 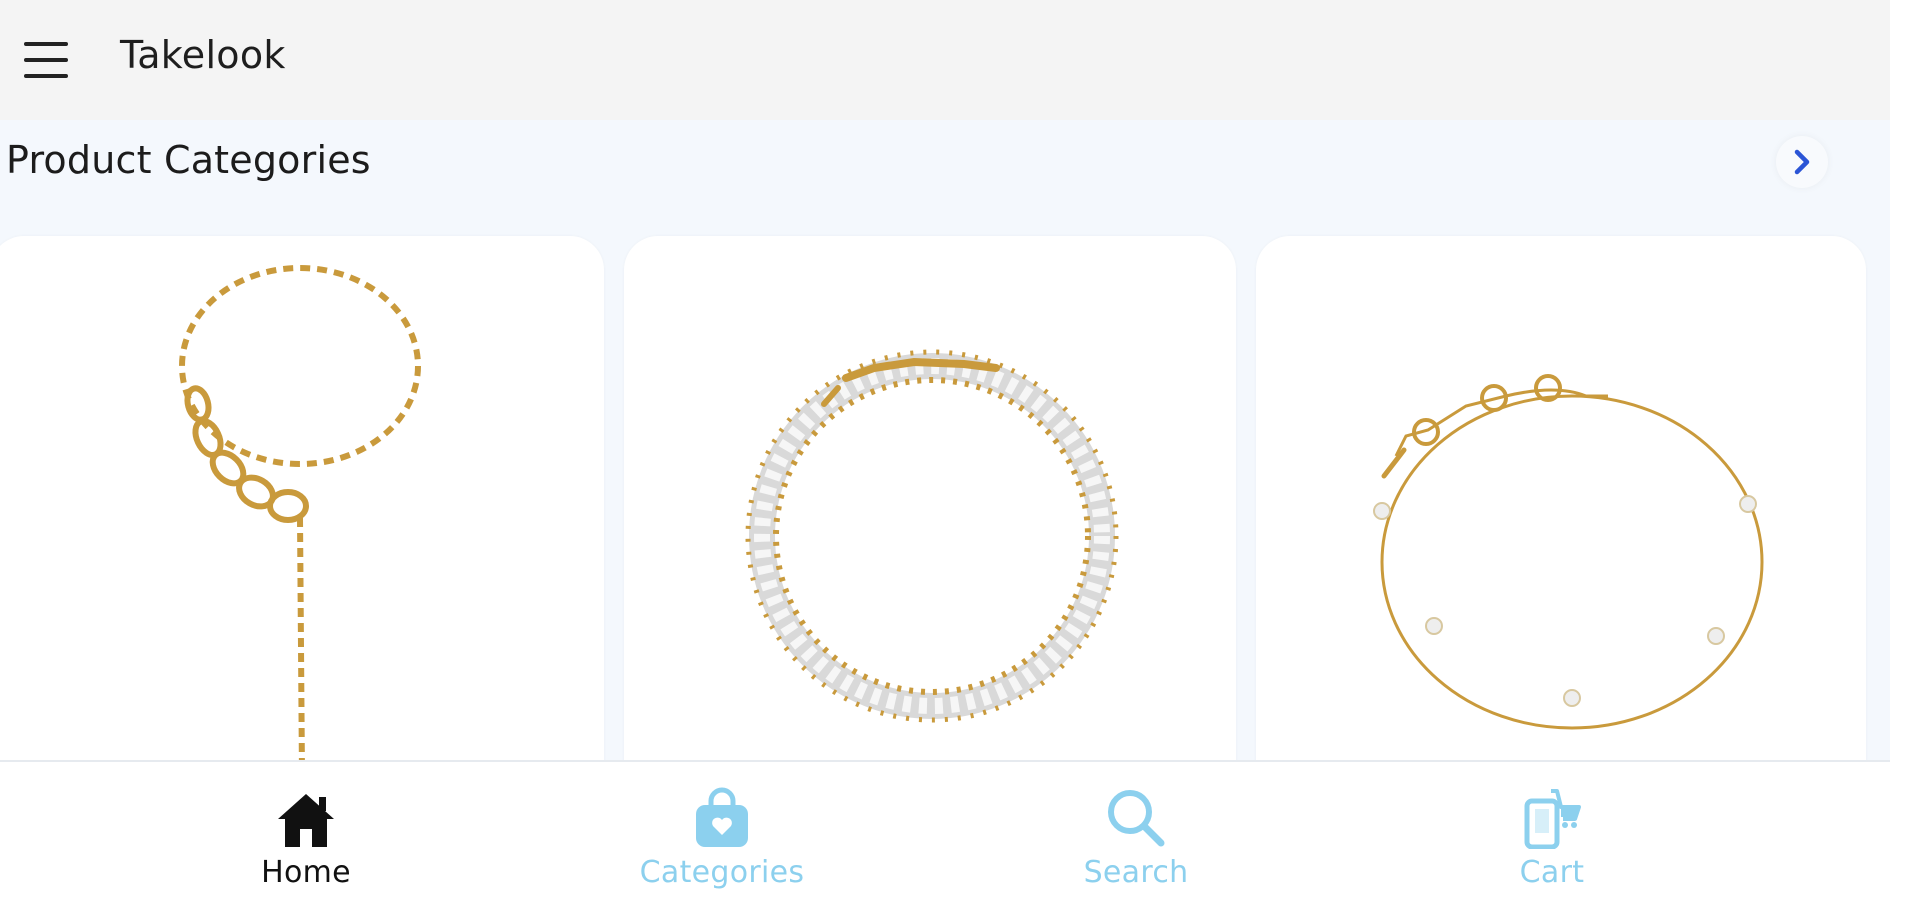 What do you see at coordinates (203, 55) in the screenshot?
I see `app-title: Takelook` at bounding box center [203, 55].